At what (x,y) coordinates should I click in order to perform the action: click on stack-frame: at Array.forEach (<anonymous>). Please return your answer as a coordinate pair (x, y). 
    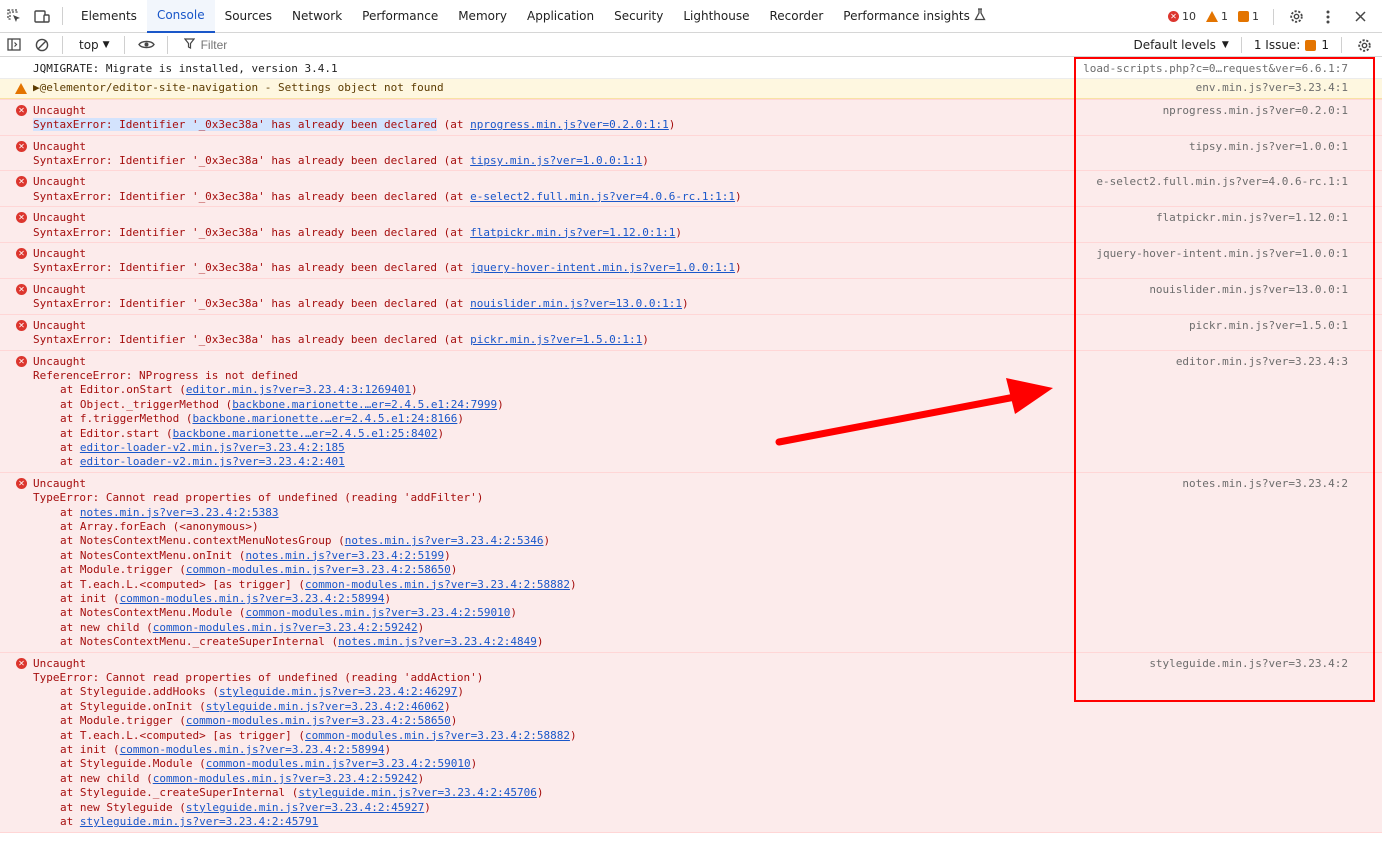
    Looking at the image, I should click on (692, 527).